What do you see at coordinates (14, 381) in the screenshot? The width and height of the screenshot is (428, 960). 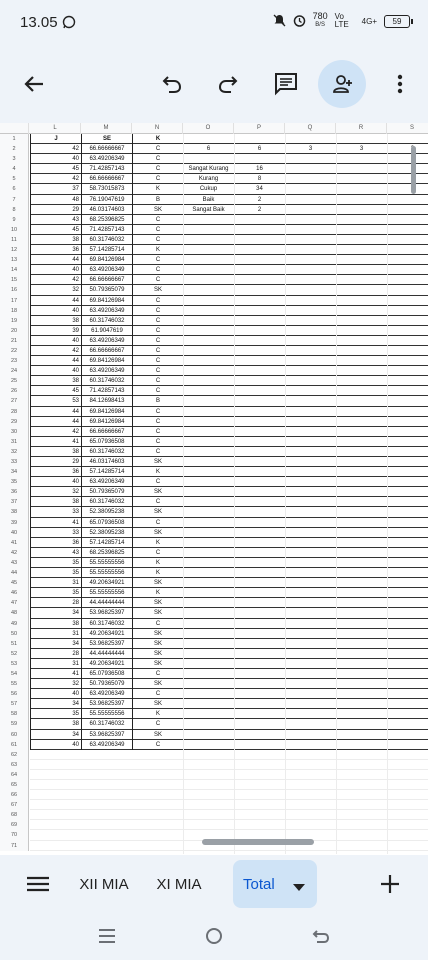 I see `row-number: 25` at bounding box center [14, 381].